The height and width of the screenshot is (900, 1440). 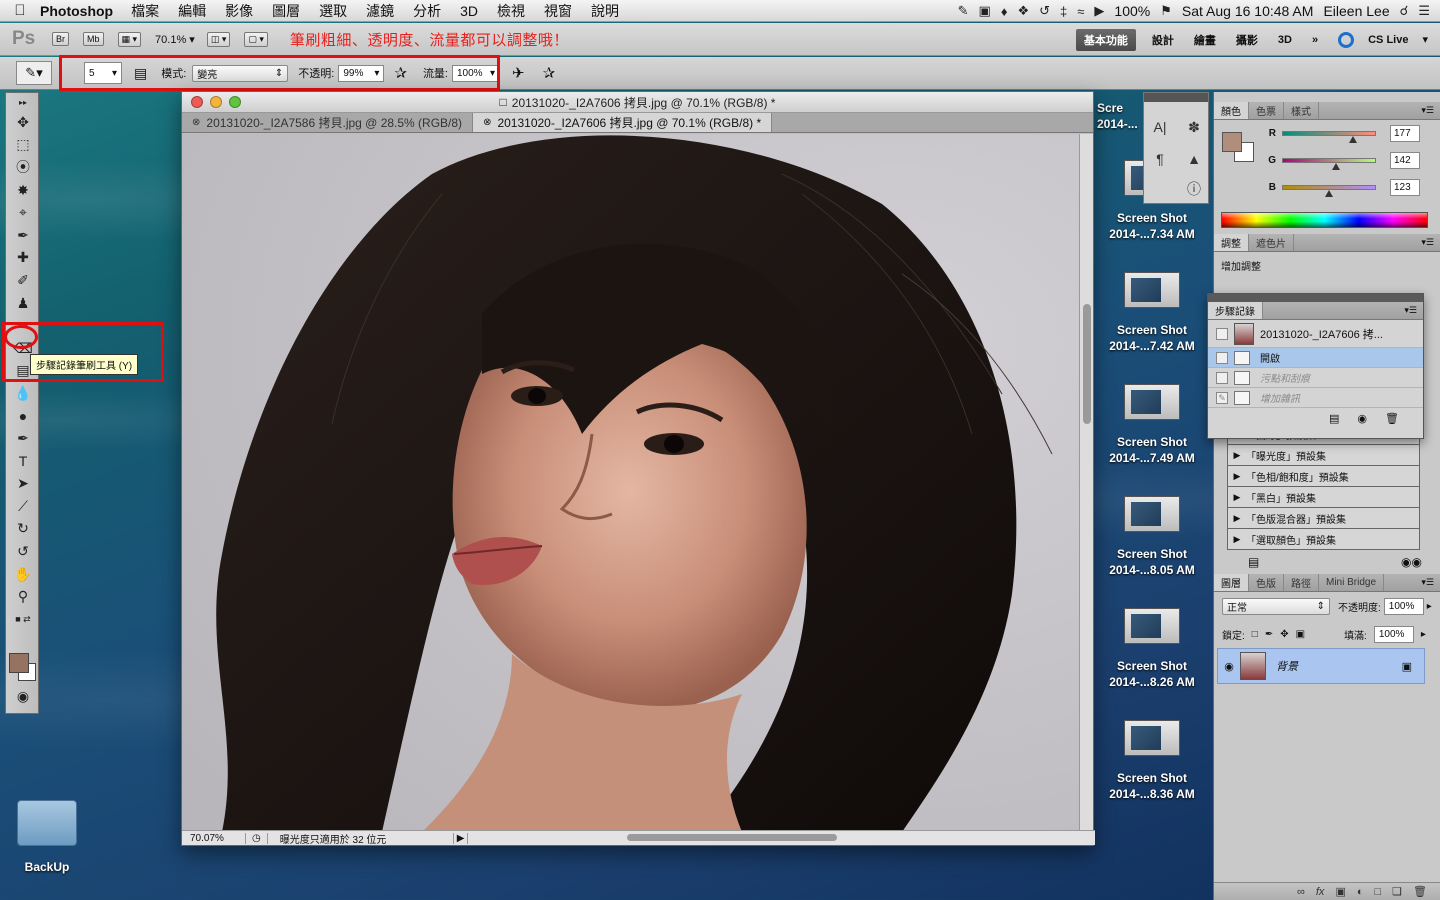 What do you see at coordinates (1329, 137) in the screenshot?
I see `red-slider` at bounding box center [1329, 137].